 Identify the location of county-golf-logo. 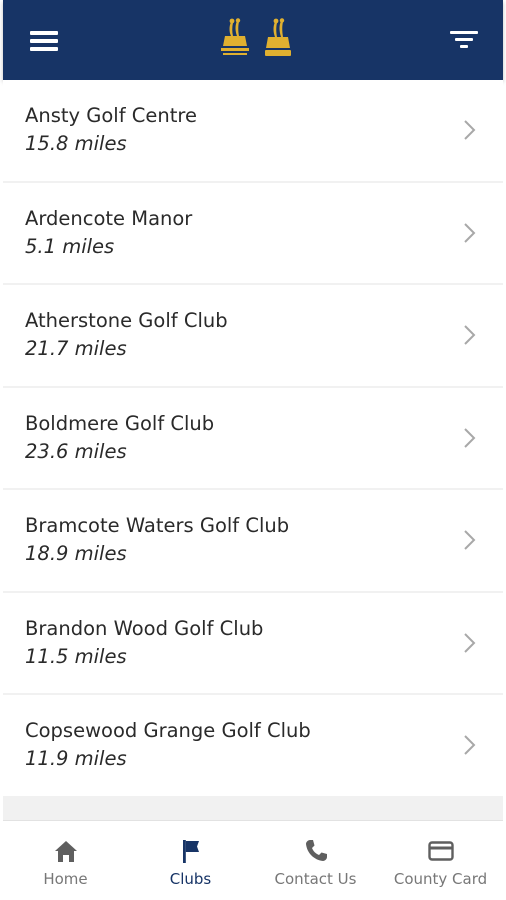
(235, 36).